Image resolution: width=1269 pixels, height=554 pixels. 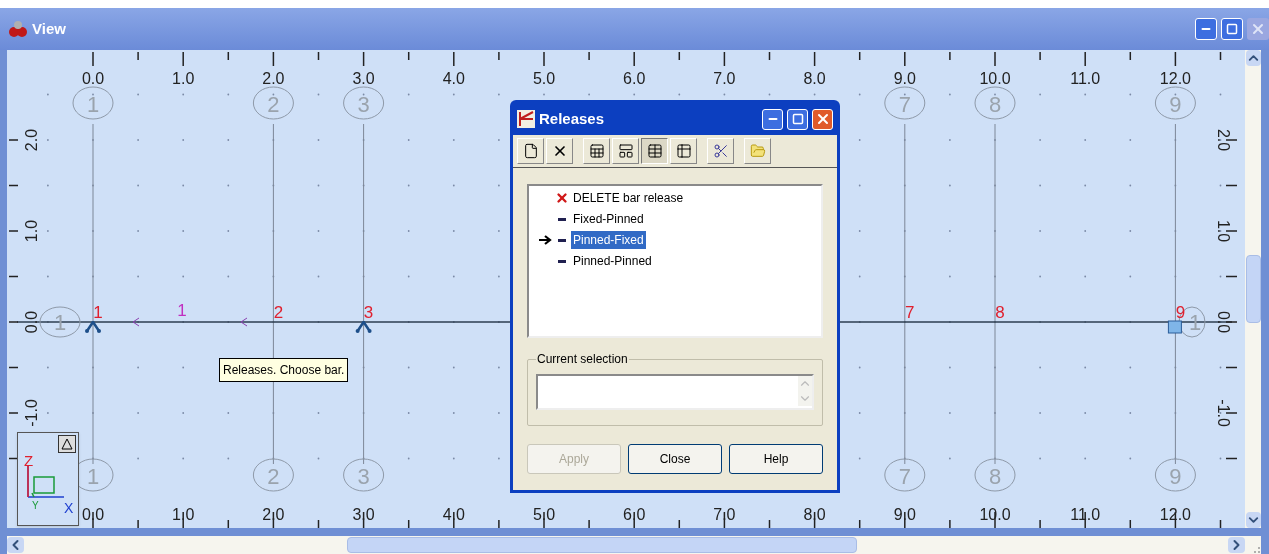 What do you see at coordinates (720, 151) in the screenshot?
I see `scissors-icon` at bounding box center [720, 151].